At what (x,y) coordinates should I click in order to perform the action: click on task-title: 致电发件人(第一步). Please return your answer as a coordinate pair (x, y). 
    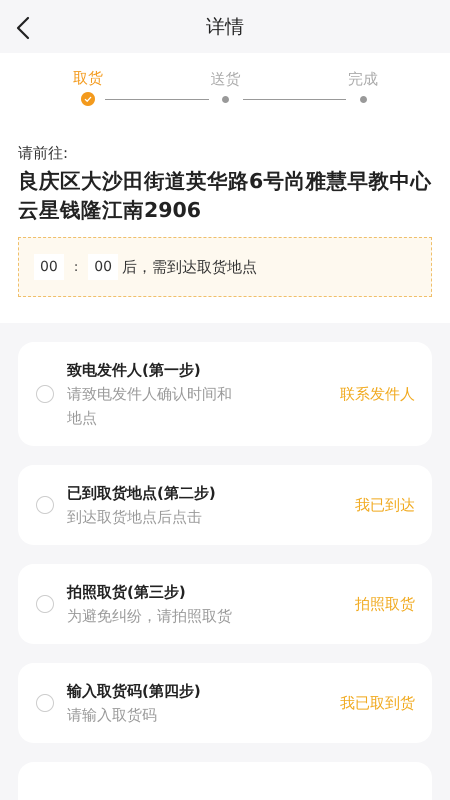
    Looking at the image, I should click on (134, 370).